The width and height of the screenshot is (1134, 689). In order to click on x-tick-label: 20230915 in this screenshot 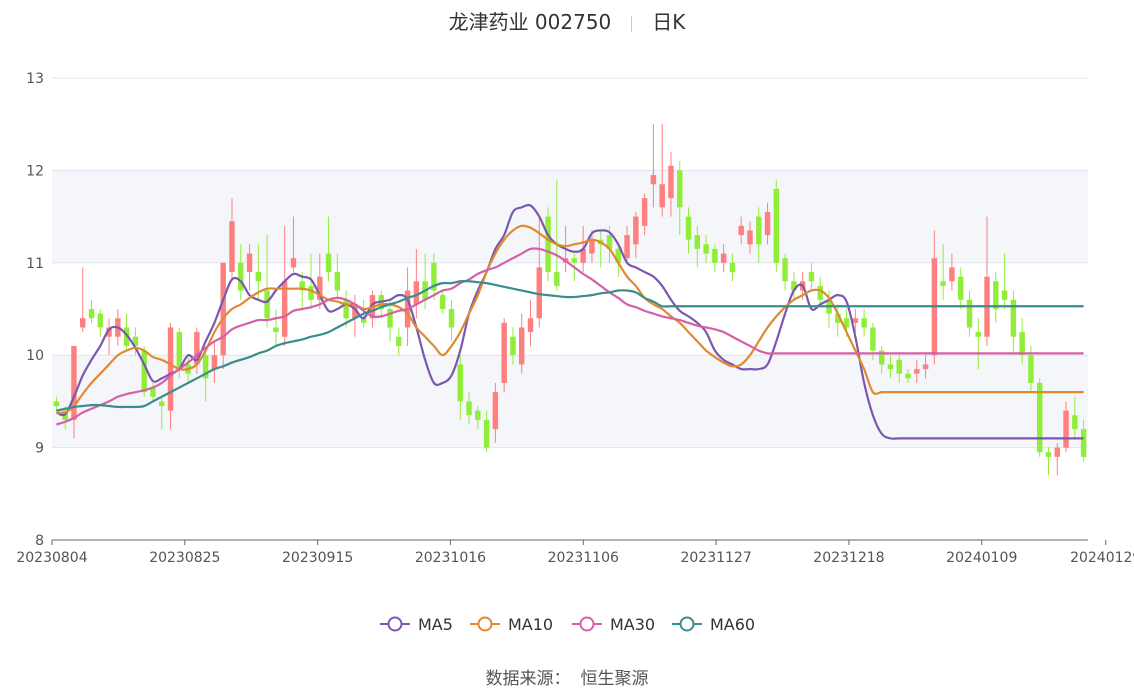, I will do `click(317, 558)`.